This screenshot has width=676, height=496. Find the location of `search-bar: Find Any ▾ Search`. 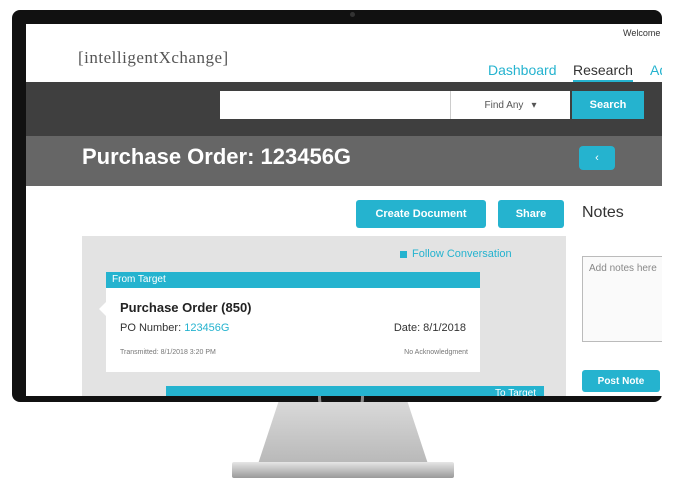

search-bar: Find Any ▾ Search is located at coordinates (344, 109).